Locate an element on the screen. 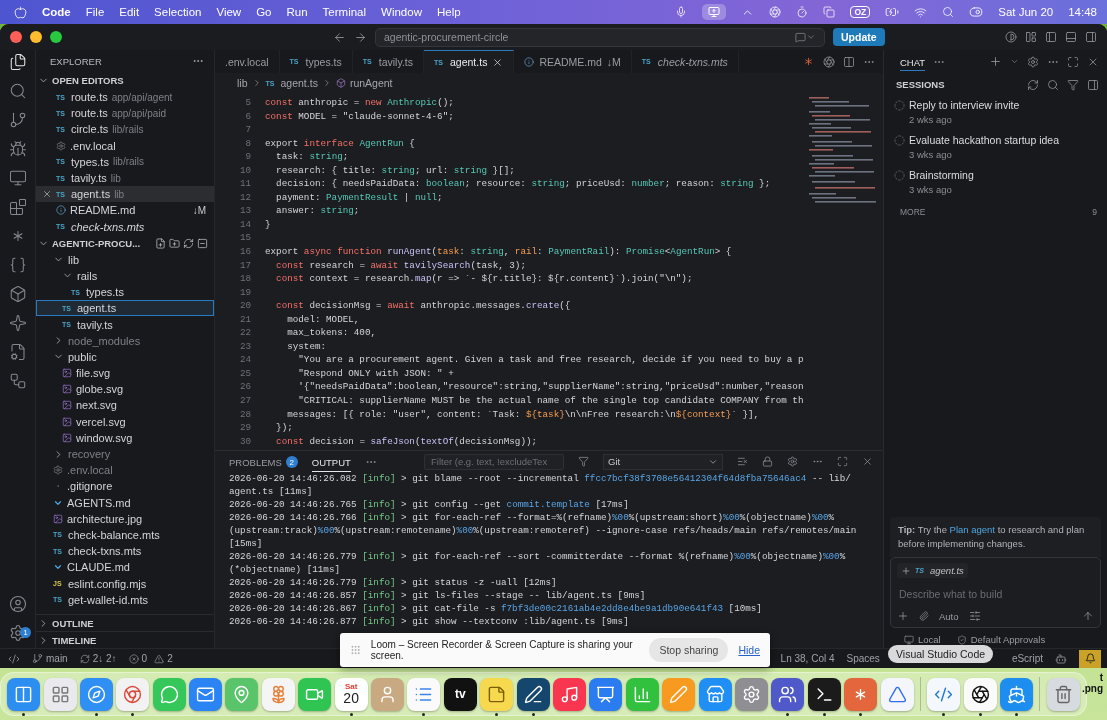 The image size is (1107, 720). attachment-name: agent.ts is located at coordinates (947, 570).